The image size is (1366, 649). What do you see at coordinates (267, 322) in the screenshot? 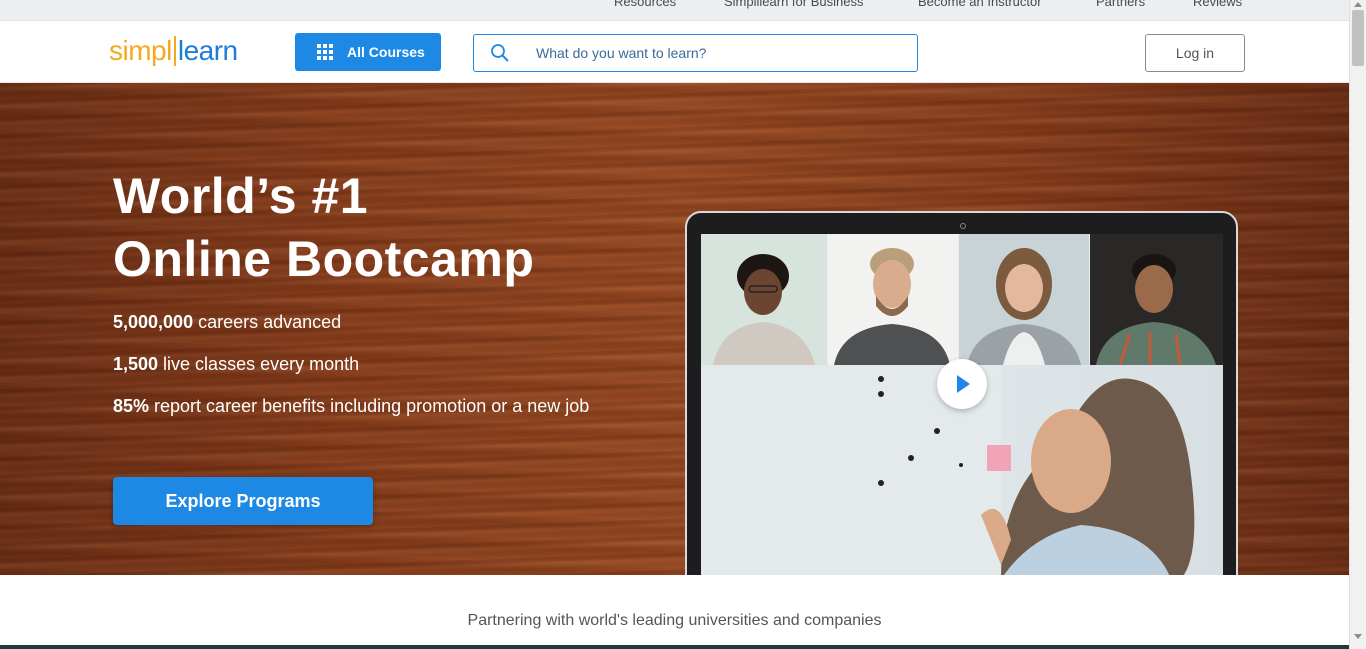
I see `stat-text: careers advanced` at bounding box center [267, 322].